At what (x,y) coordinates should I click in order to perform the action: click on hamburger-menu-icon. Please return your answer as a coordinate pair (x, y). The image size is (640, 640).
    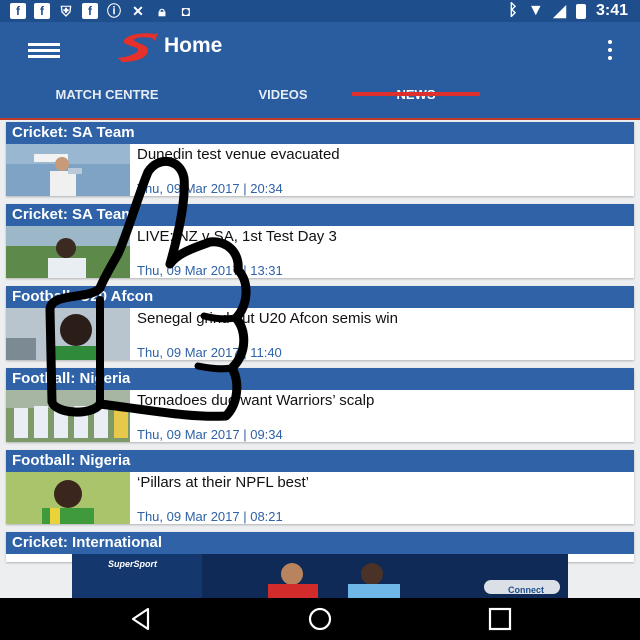
    Looking at the image, I should click on (44, 51).